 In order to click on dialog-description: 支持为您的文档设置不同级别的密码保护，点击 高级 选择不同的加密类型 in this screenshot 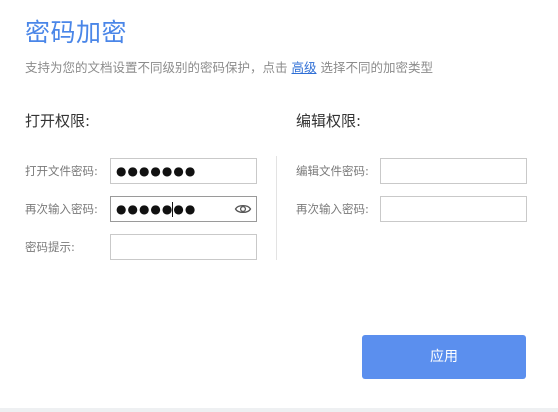, I will do `click(229, 68)`.